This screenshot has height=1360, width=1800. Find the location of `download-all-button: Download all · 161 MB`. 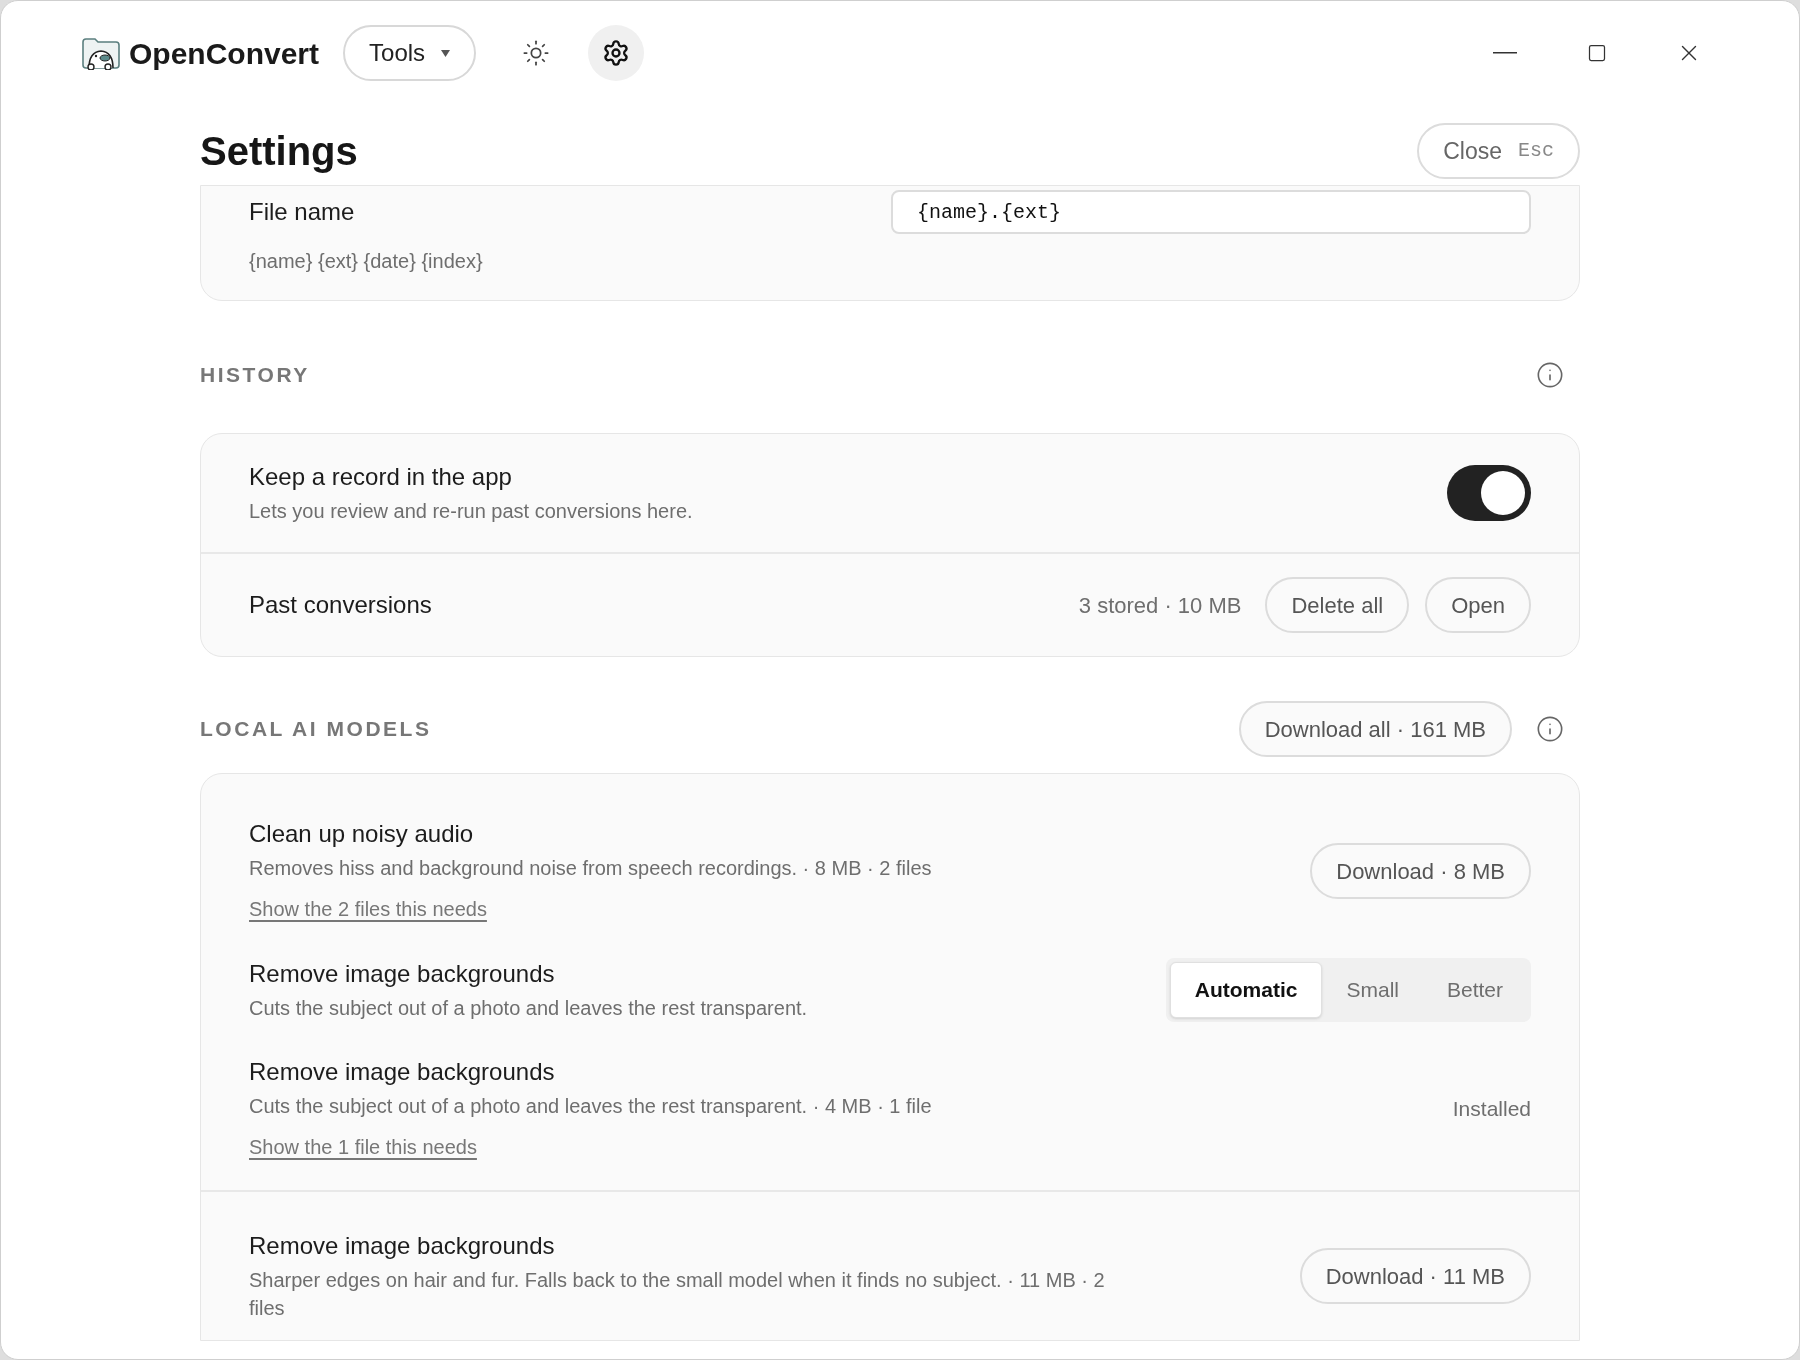

download-all-button: Download all · 161 MB is located at coordinates (1375, 729).